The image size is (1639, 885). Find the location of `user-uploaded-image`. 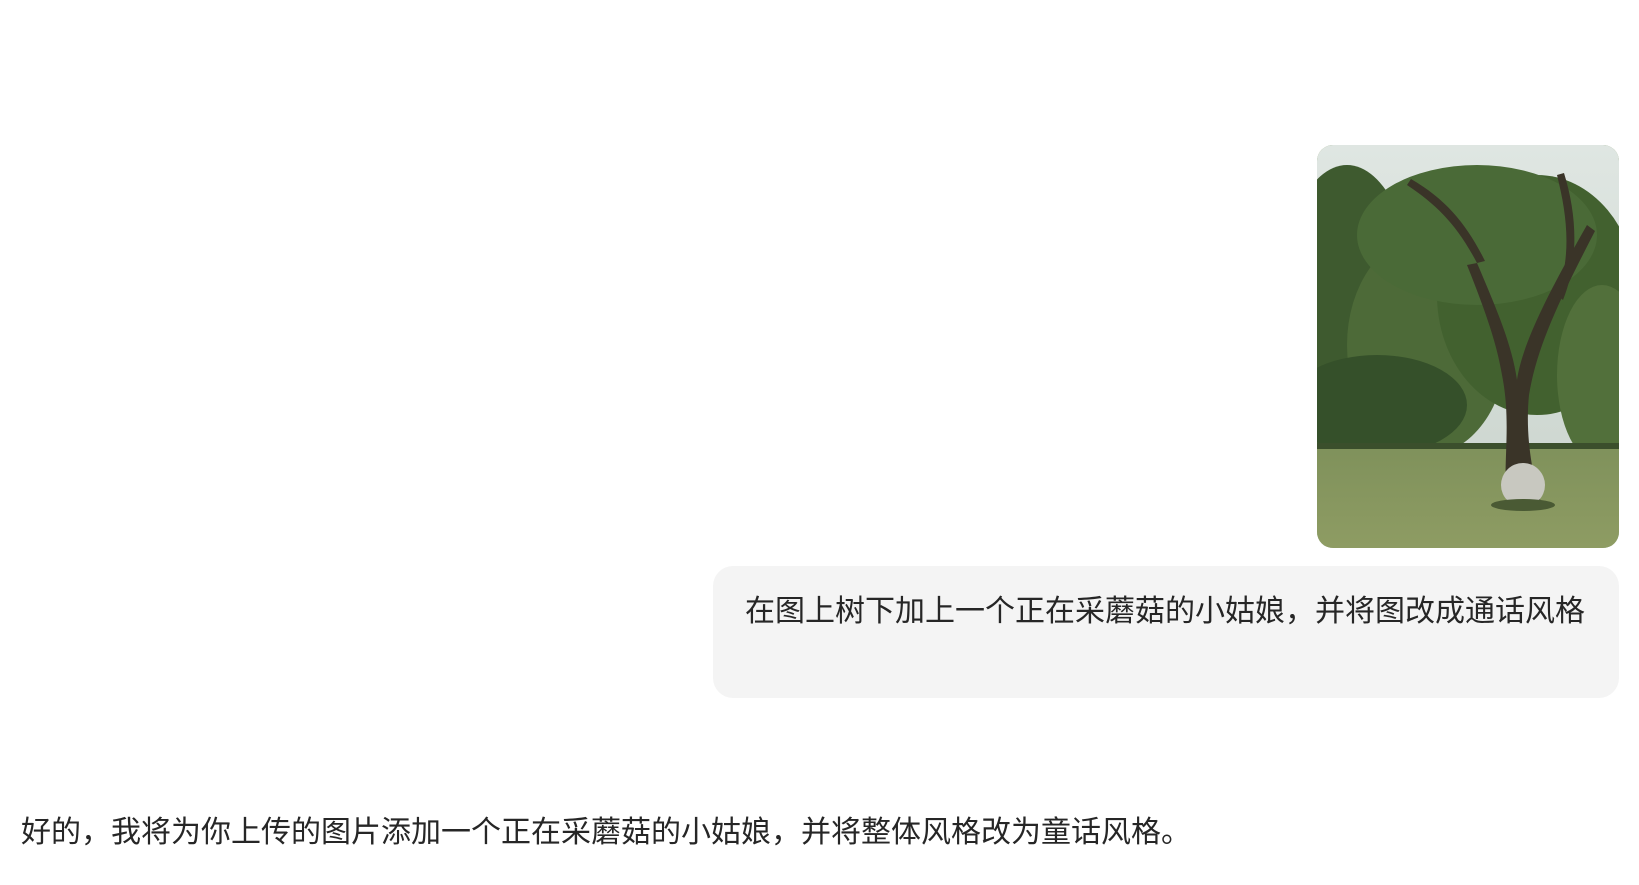

user-uploaded-image is located at coordinates (1468, 346).